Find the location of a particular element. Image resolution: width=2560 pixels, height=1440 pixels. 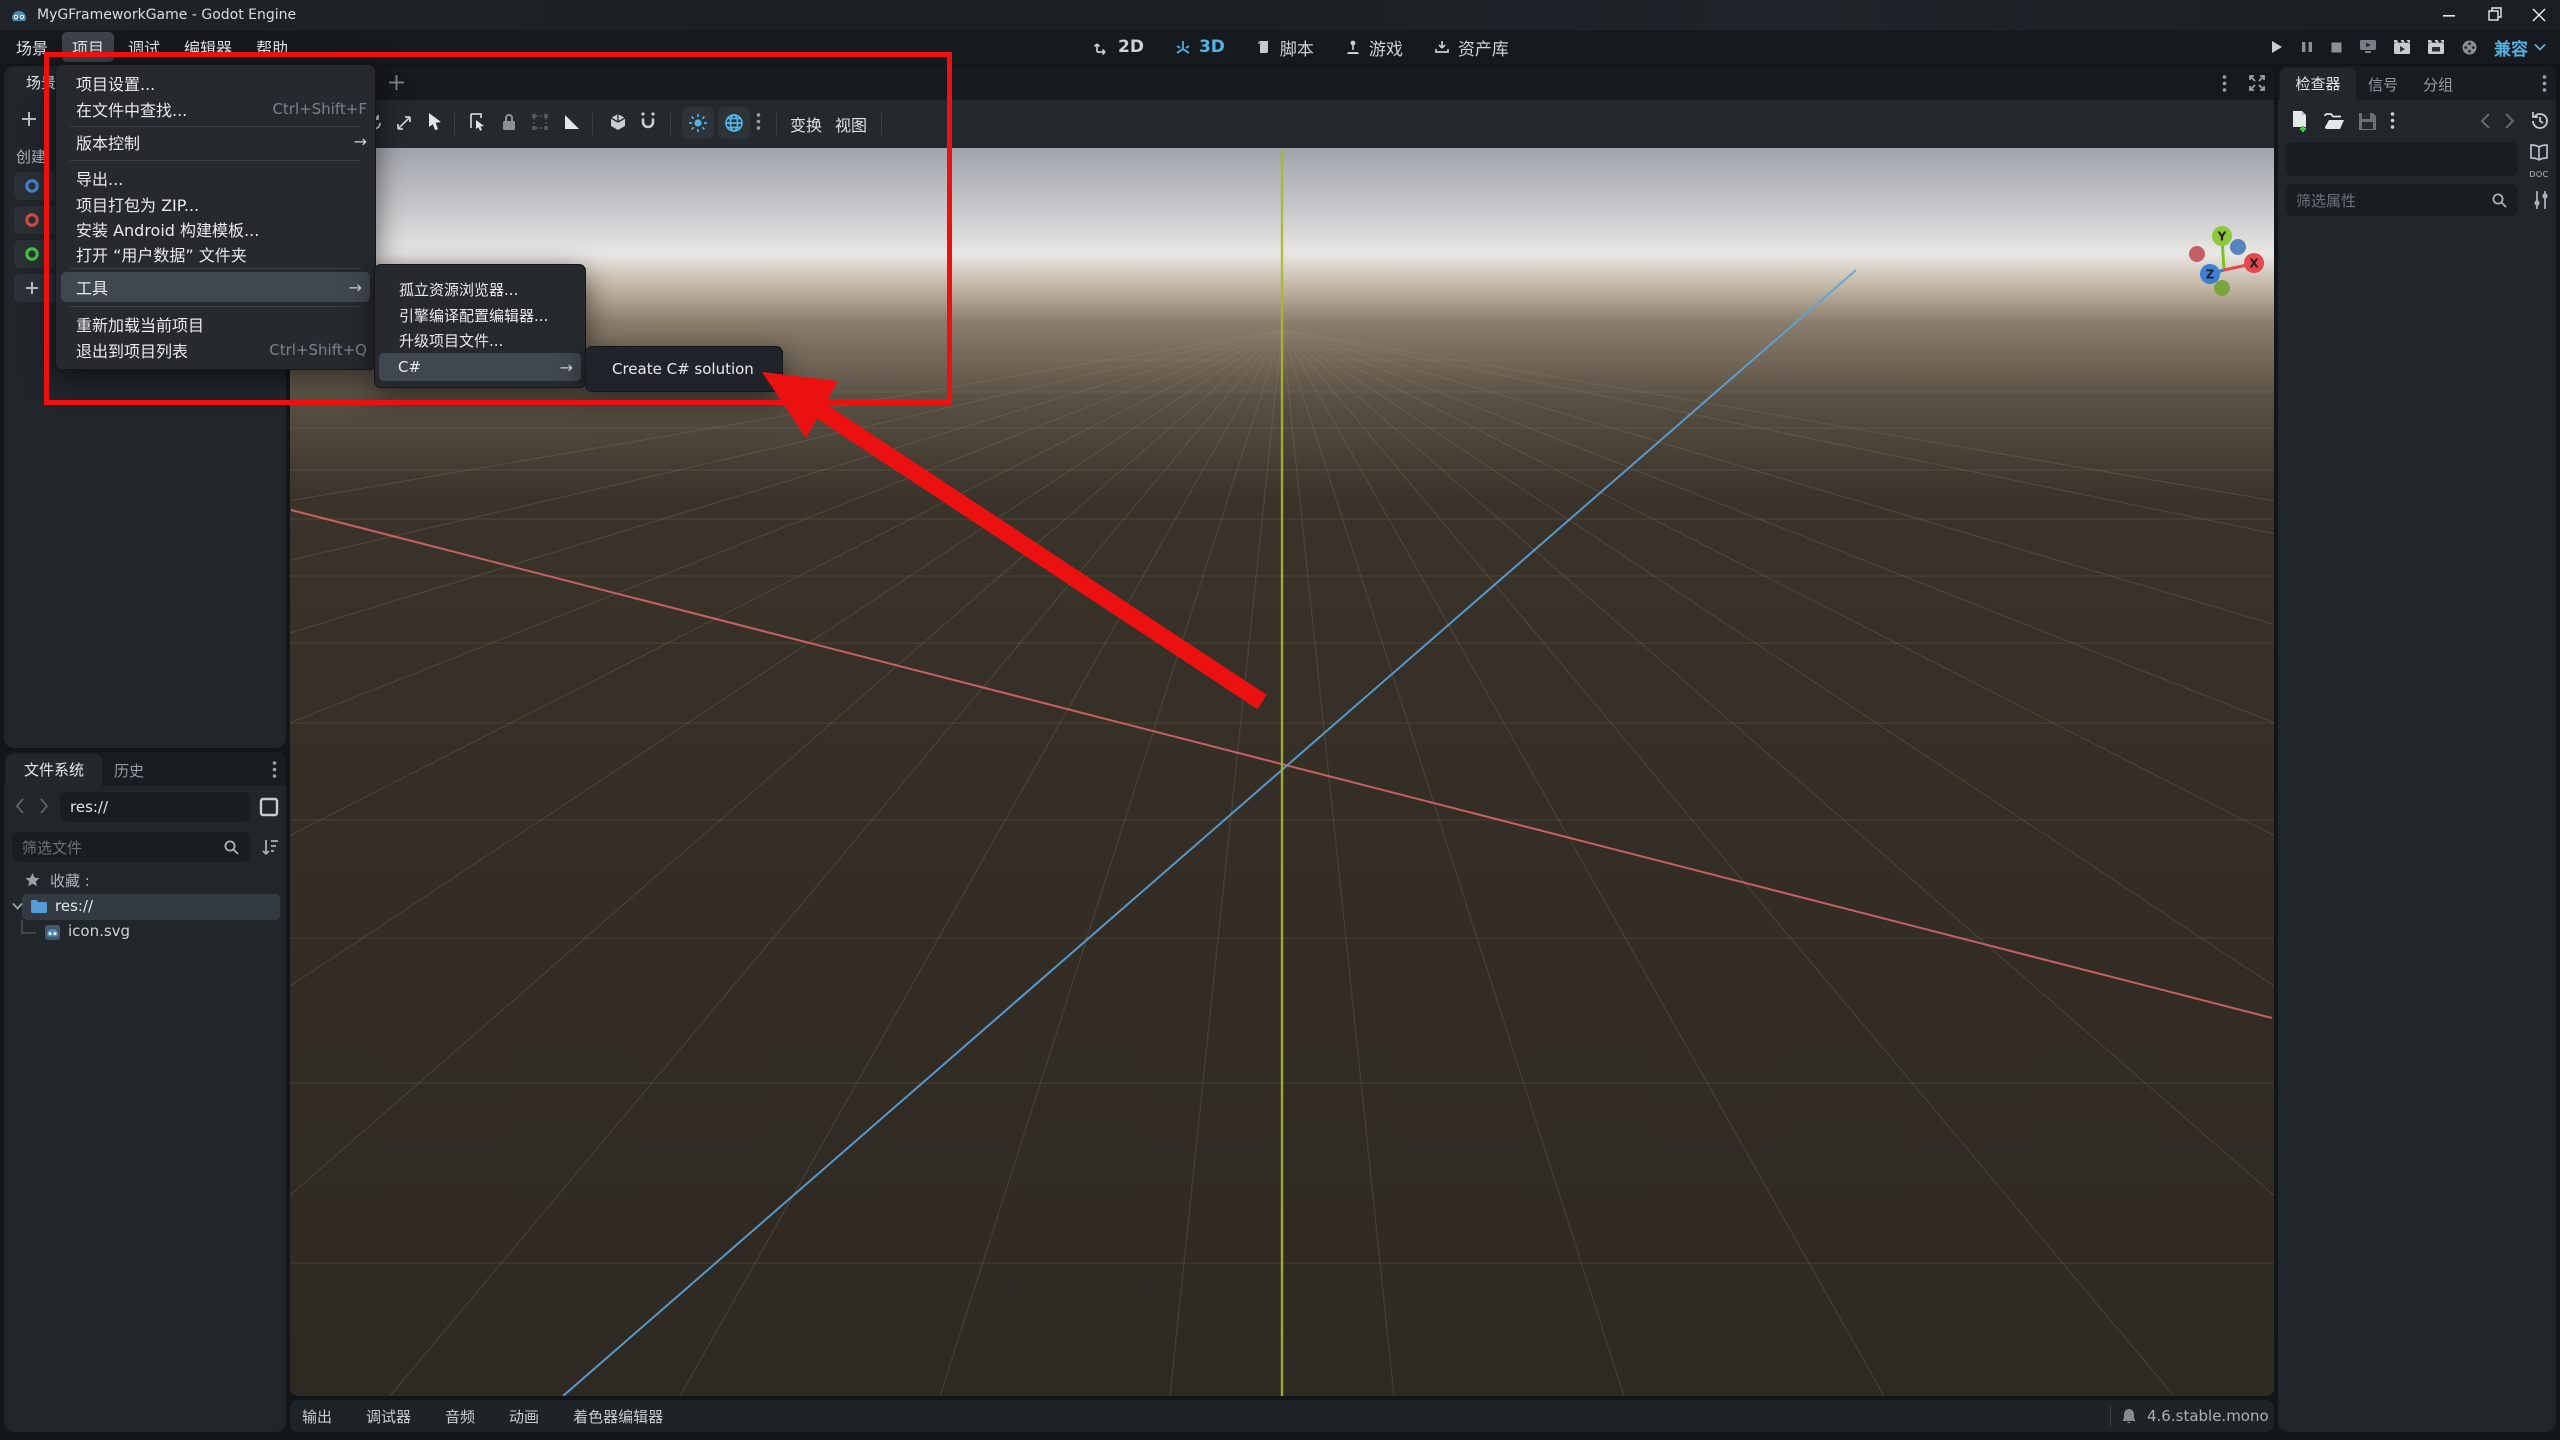

property-tools-icon is located at coordinates (2541, 200).